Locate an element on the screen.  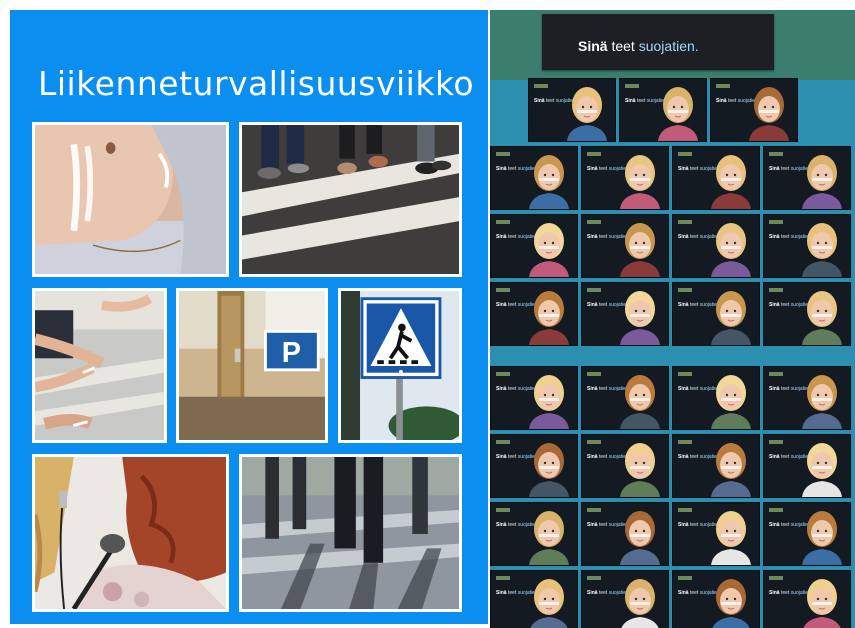
slogan-banner: Sinä teet suojatien. is located at coordinates (658, 42).